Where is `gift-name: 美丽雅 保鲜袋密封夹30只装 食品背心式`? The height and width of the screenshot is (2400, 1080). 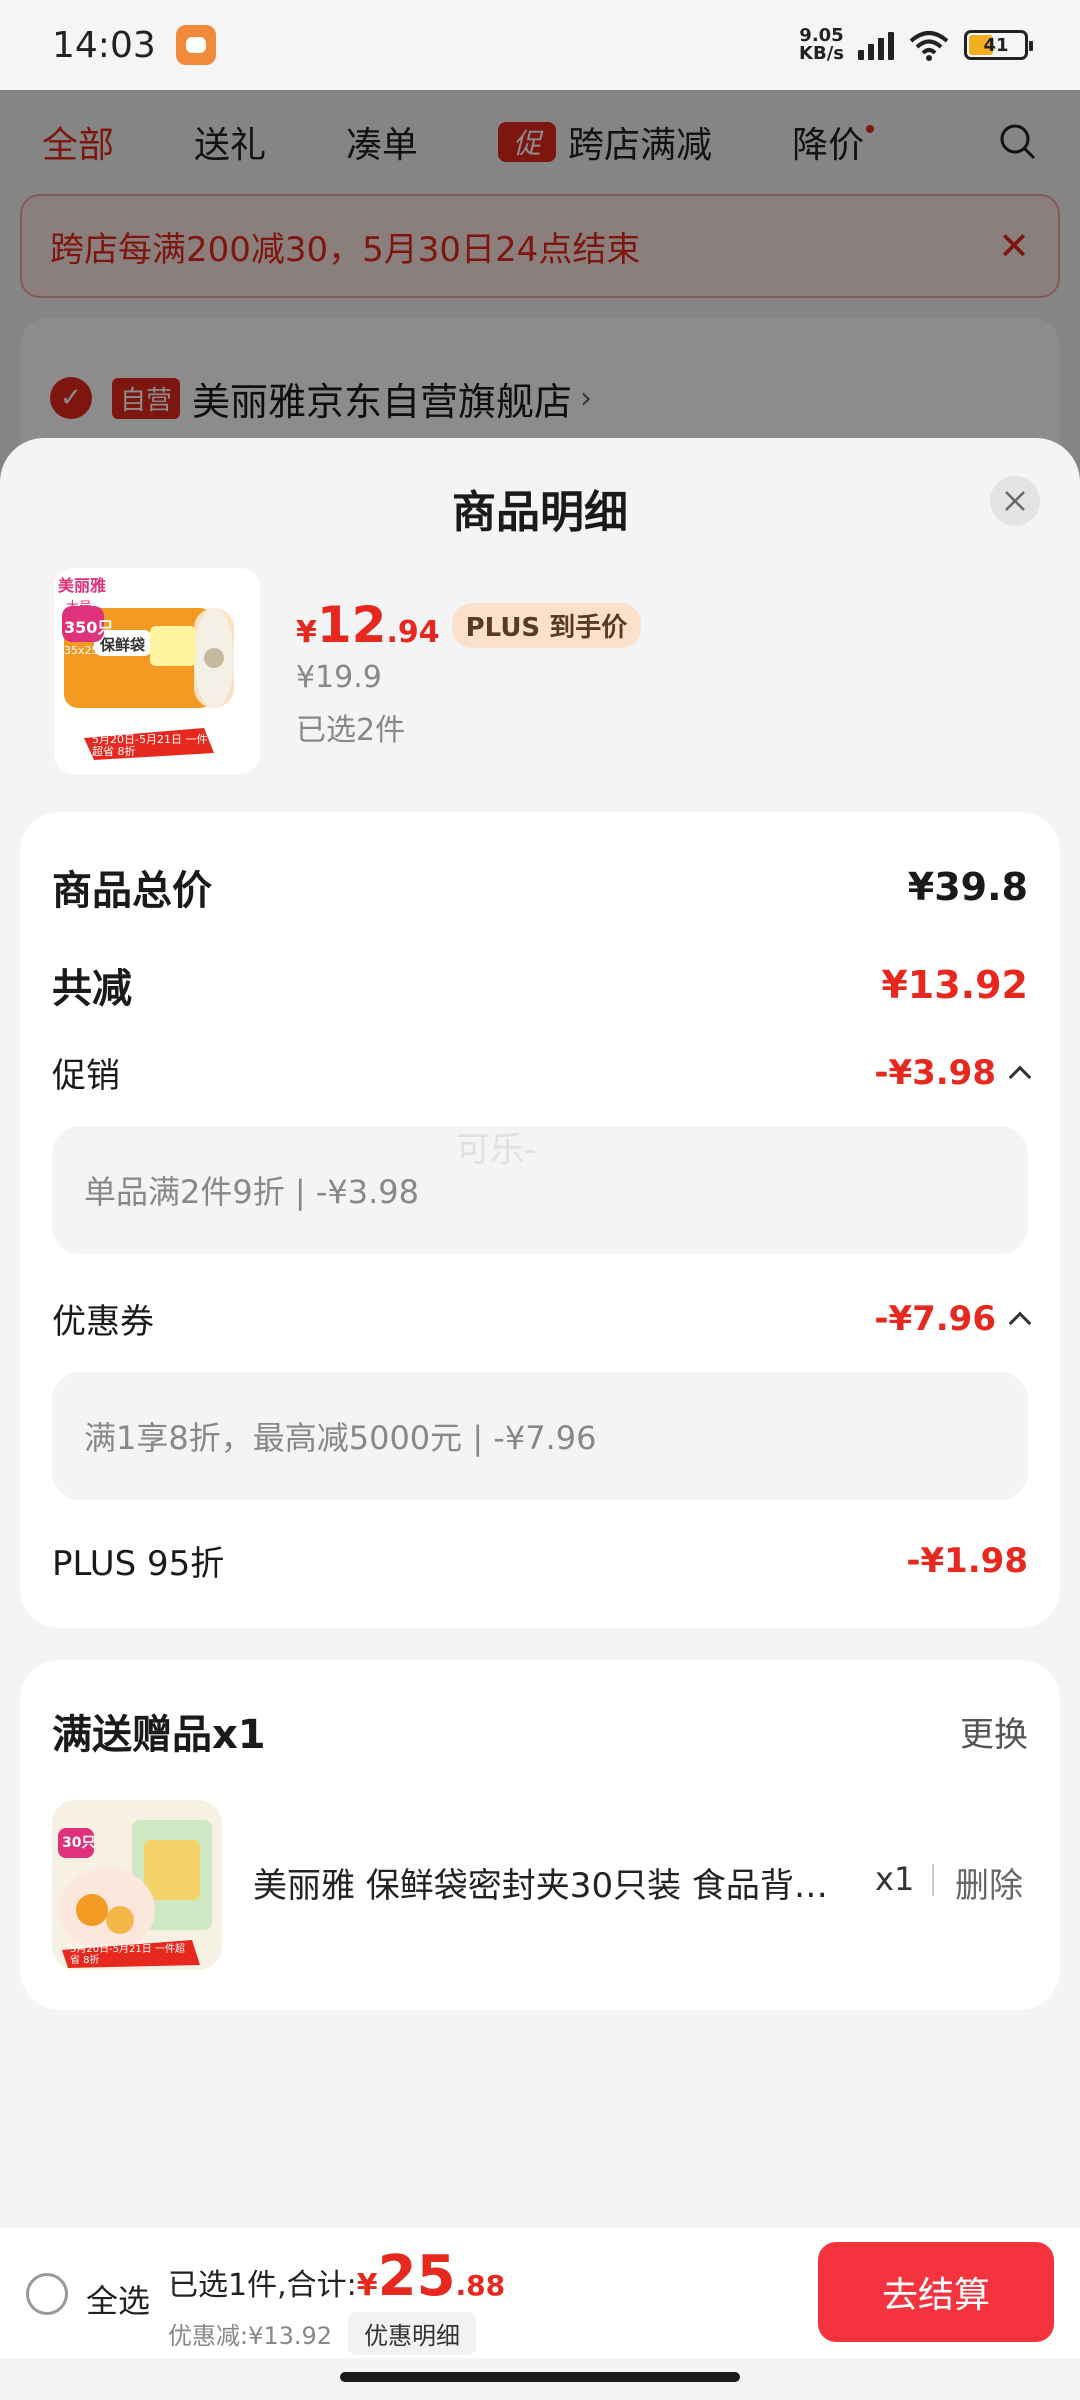 gift-name: 美丽雅 保鲜袋密封夹30只装 食品背心式 is located at coordinates (553, 1882).